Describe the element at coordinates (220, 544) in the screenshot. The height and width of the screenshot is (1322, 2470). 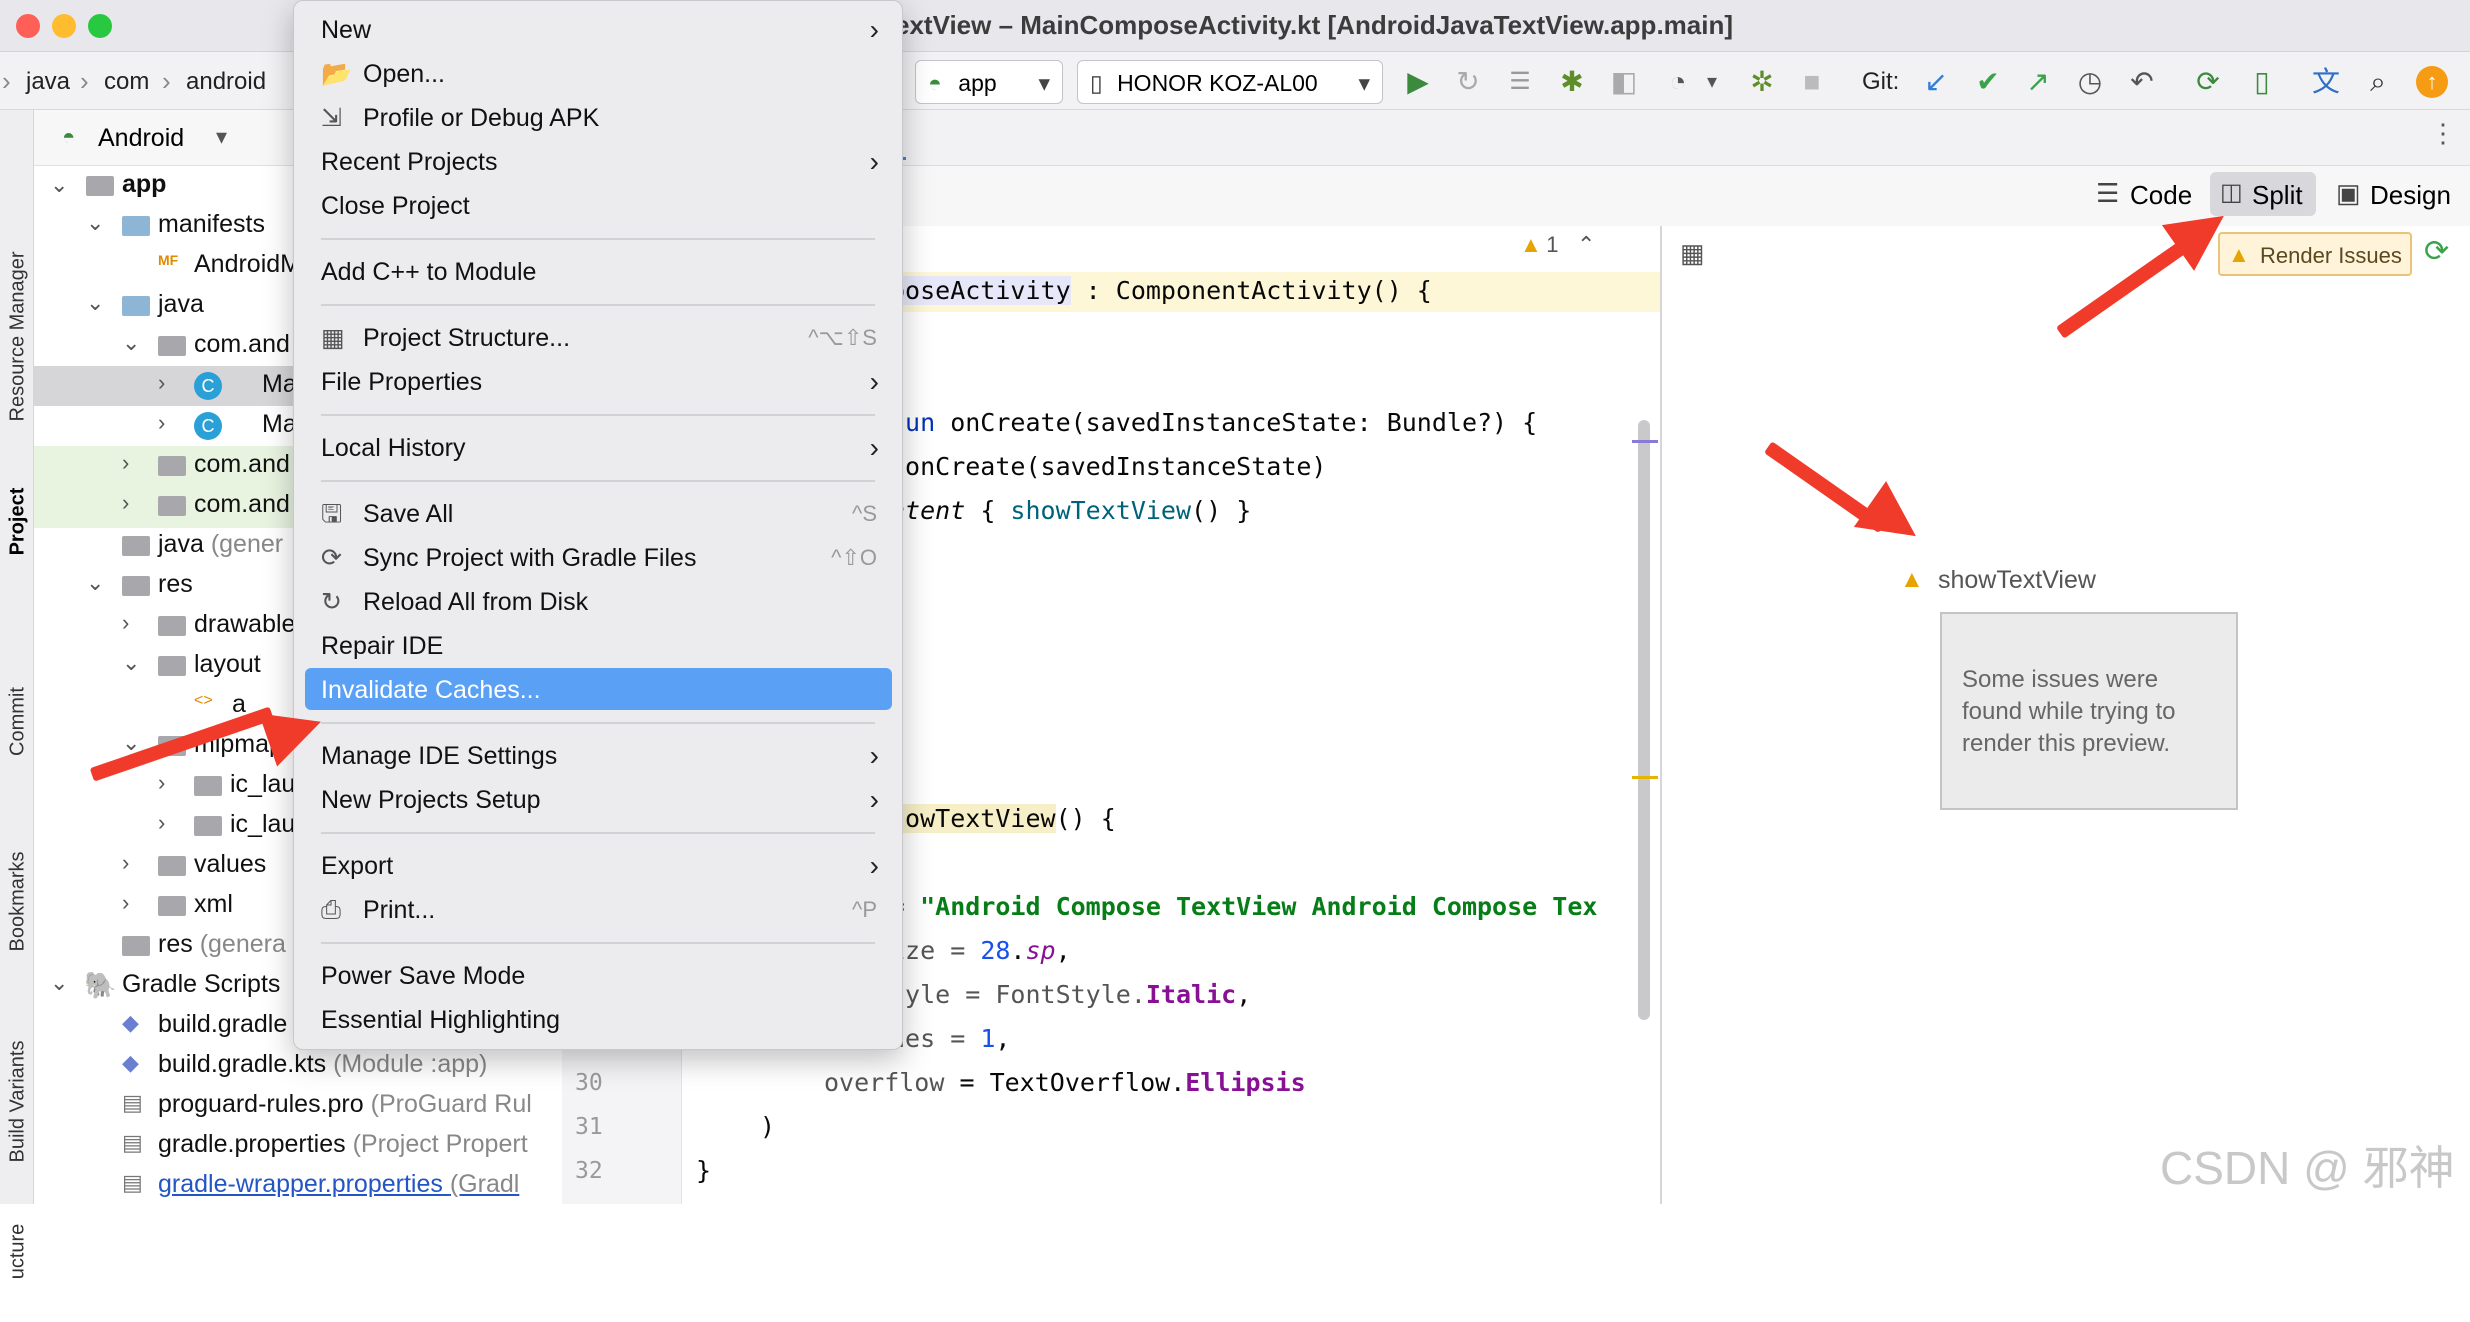
I see `tree-item-java-generated: java (gener` at that location.